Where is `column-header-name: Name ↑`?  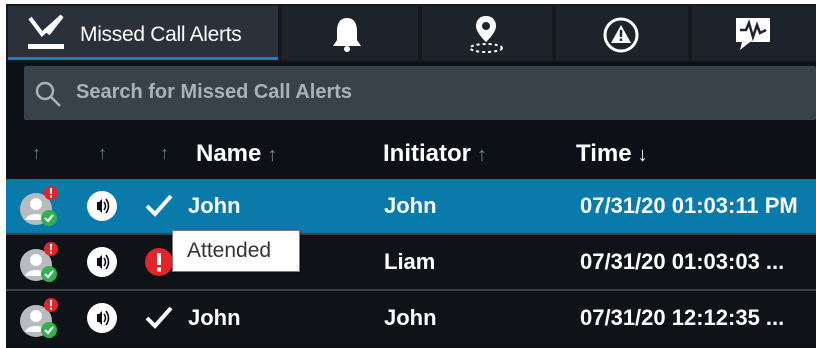 column-header-name: Name ↑ is located at coordinates (236, 154).